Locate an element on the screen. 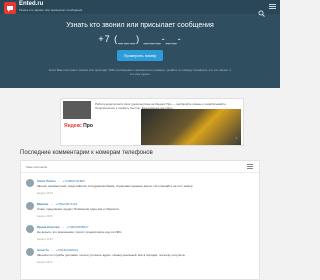  comment-phone-link: +7(903)2558417 is located at coordinates (77, 227).